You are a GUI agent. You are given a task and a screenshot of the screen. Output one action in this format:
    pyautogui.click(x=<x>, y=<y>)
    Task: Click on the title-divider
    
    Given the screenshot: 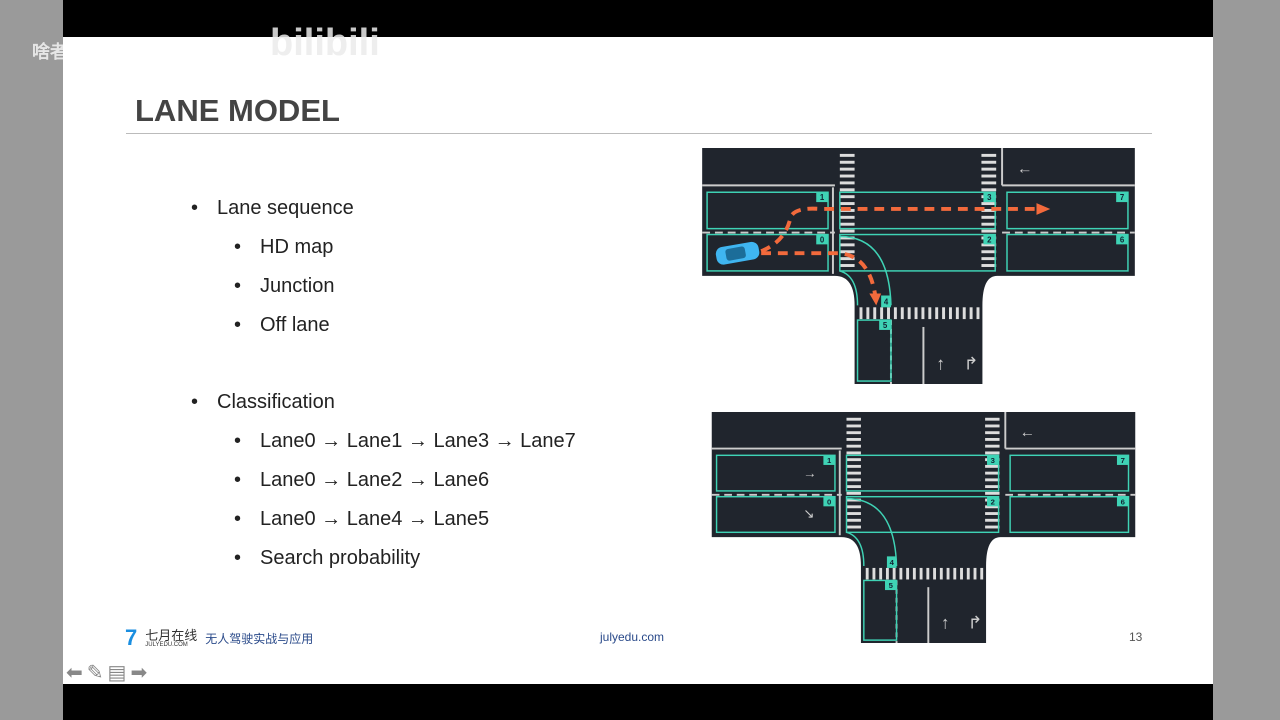 What is the action you would take?
    pyautogui.click(x=639, y=133)
    